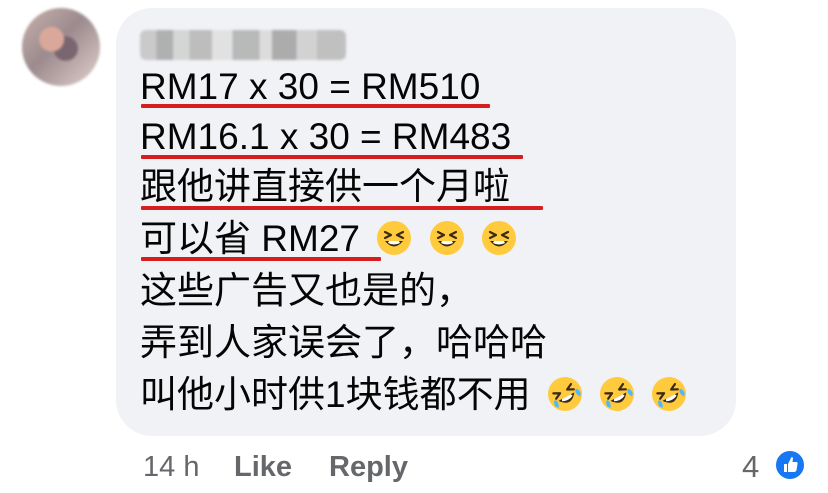 The image size is (828, 493). Describe the element at coordinates (368, 467) in the screenshot. I see `reply-button: Reply` at that location.